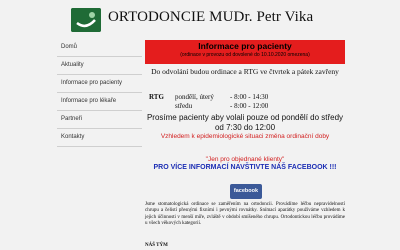  What do you see at coordinates (211, 17) in the screenshot?
I see `site-title: ORTODONCIE MUDr. Petr Vika` at bounding box center [211, 17].